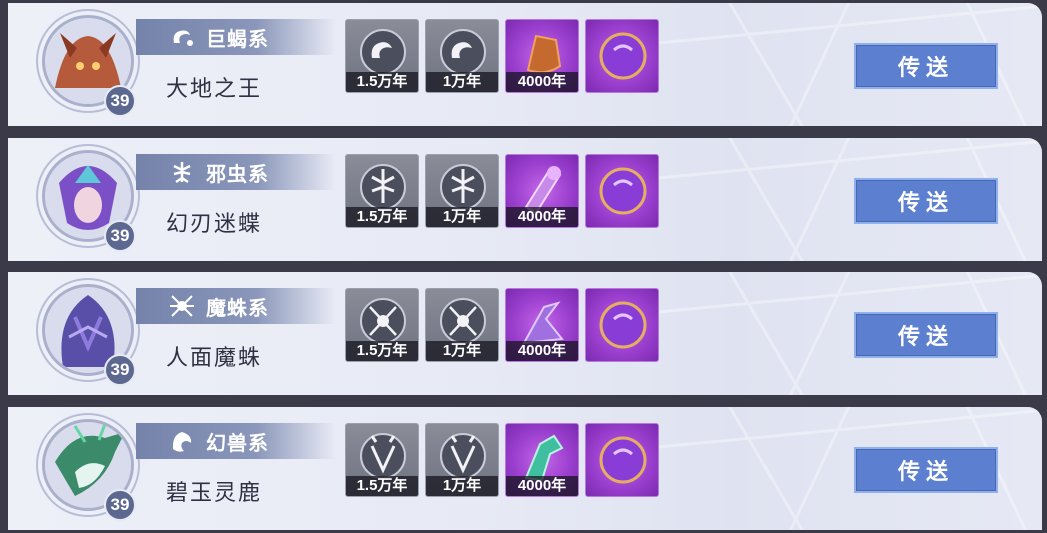 The width and height of the screenshot is (1047, 533). What do you see at coordinates (214, 89) in the screenshot?
I see `beast-name: 大地之王` at bounding box center [214, 89].